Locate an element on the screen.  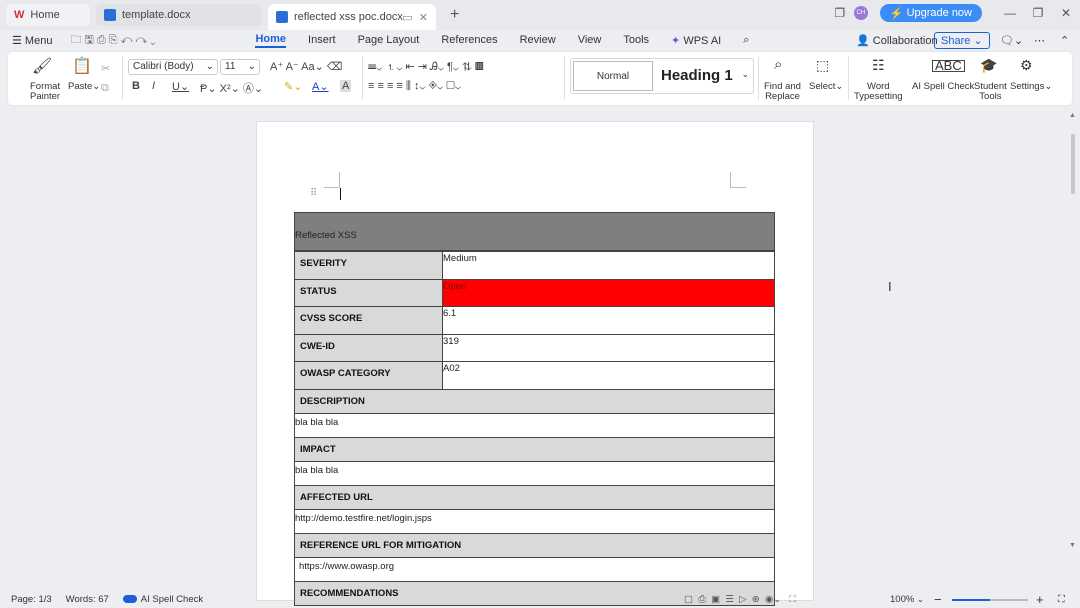
row-value: A02 is located at coordinates (608, 375).